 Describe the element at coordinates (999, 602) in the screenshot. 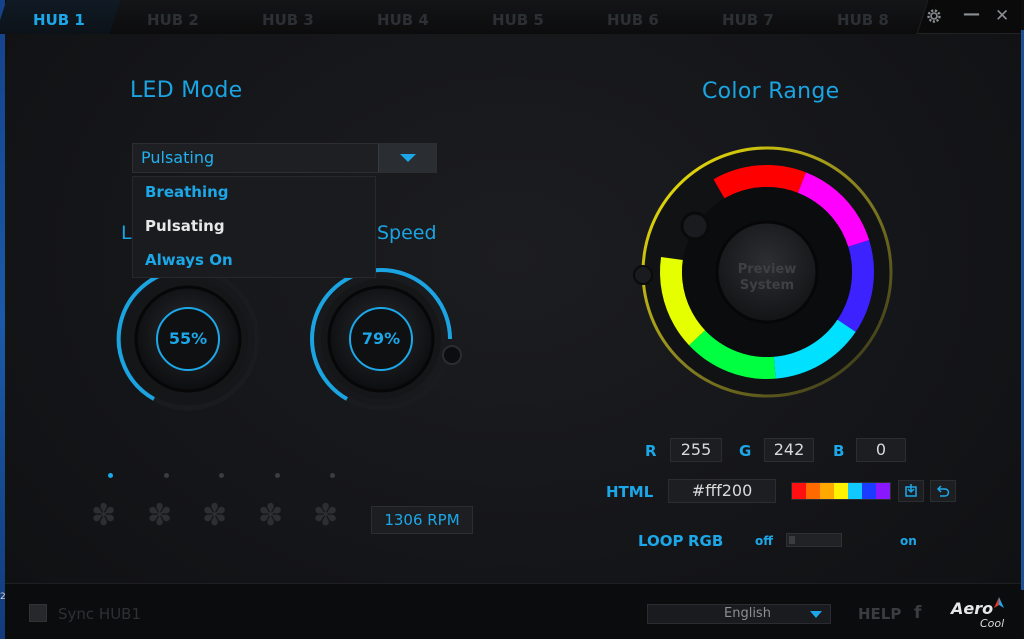

I see `aerocool-logo-mark` at that location.